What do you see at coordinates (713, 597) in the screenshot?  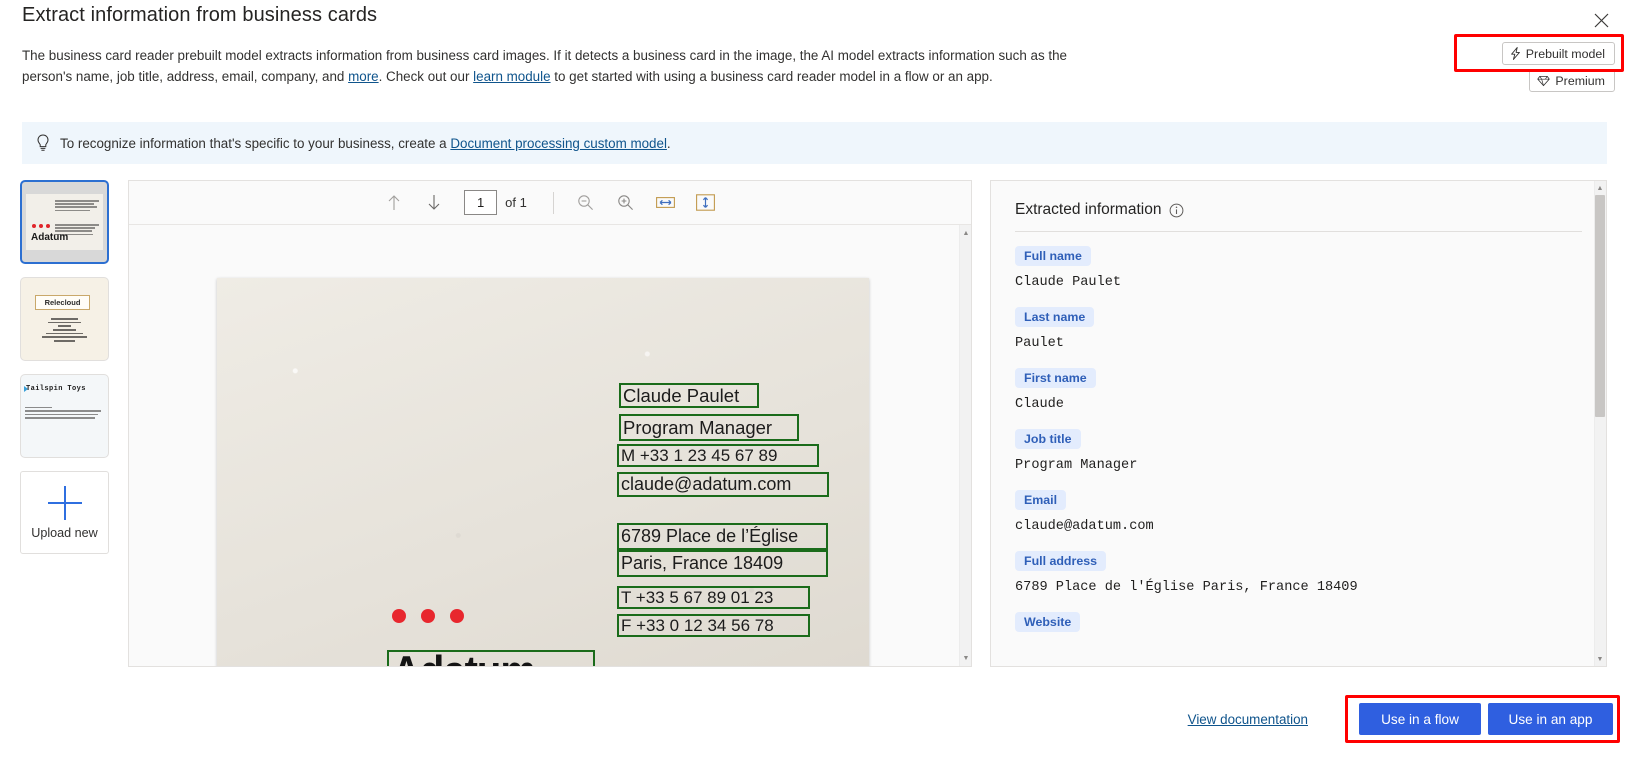 I see `ocr-box-6: T +33 5 67 89 01 23` at bounding box center [713, 597].